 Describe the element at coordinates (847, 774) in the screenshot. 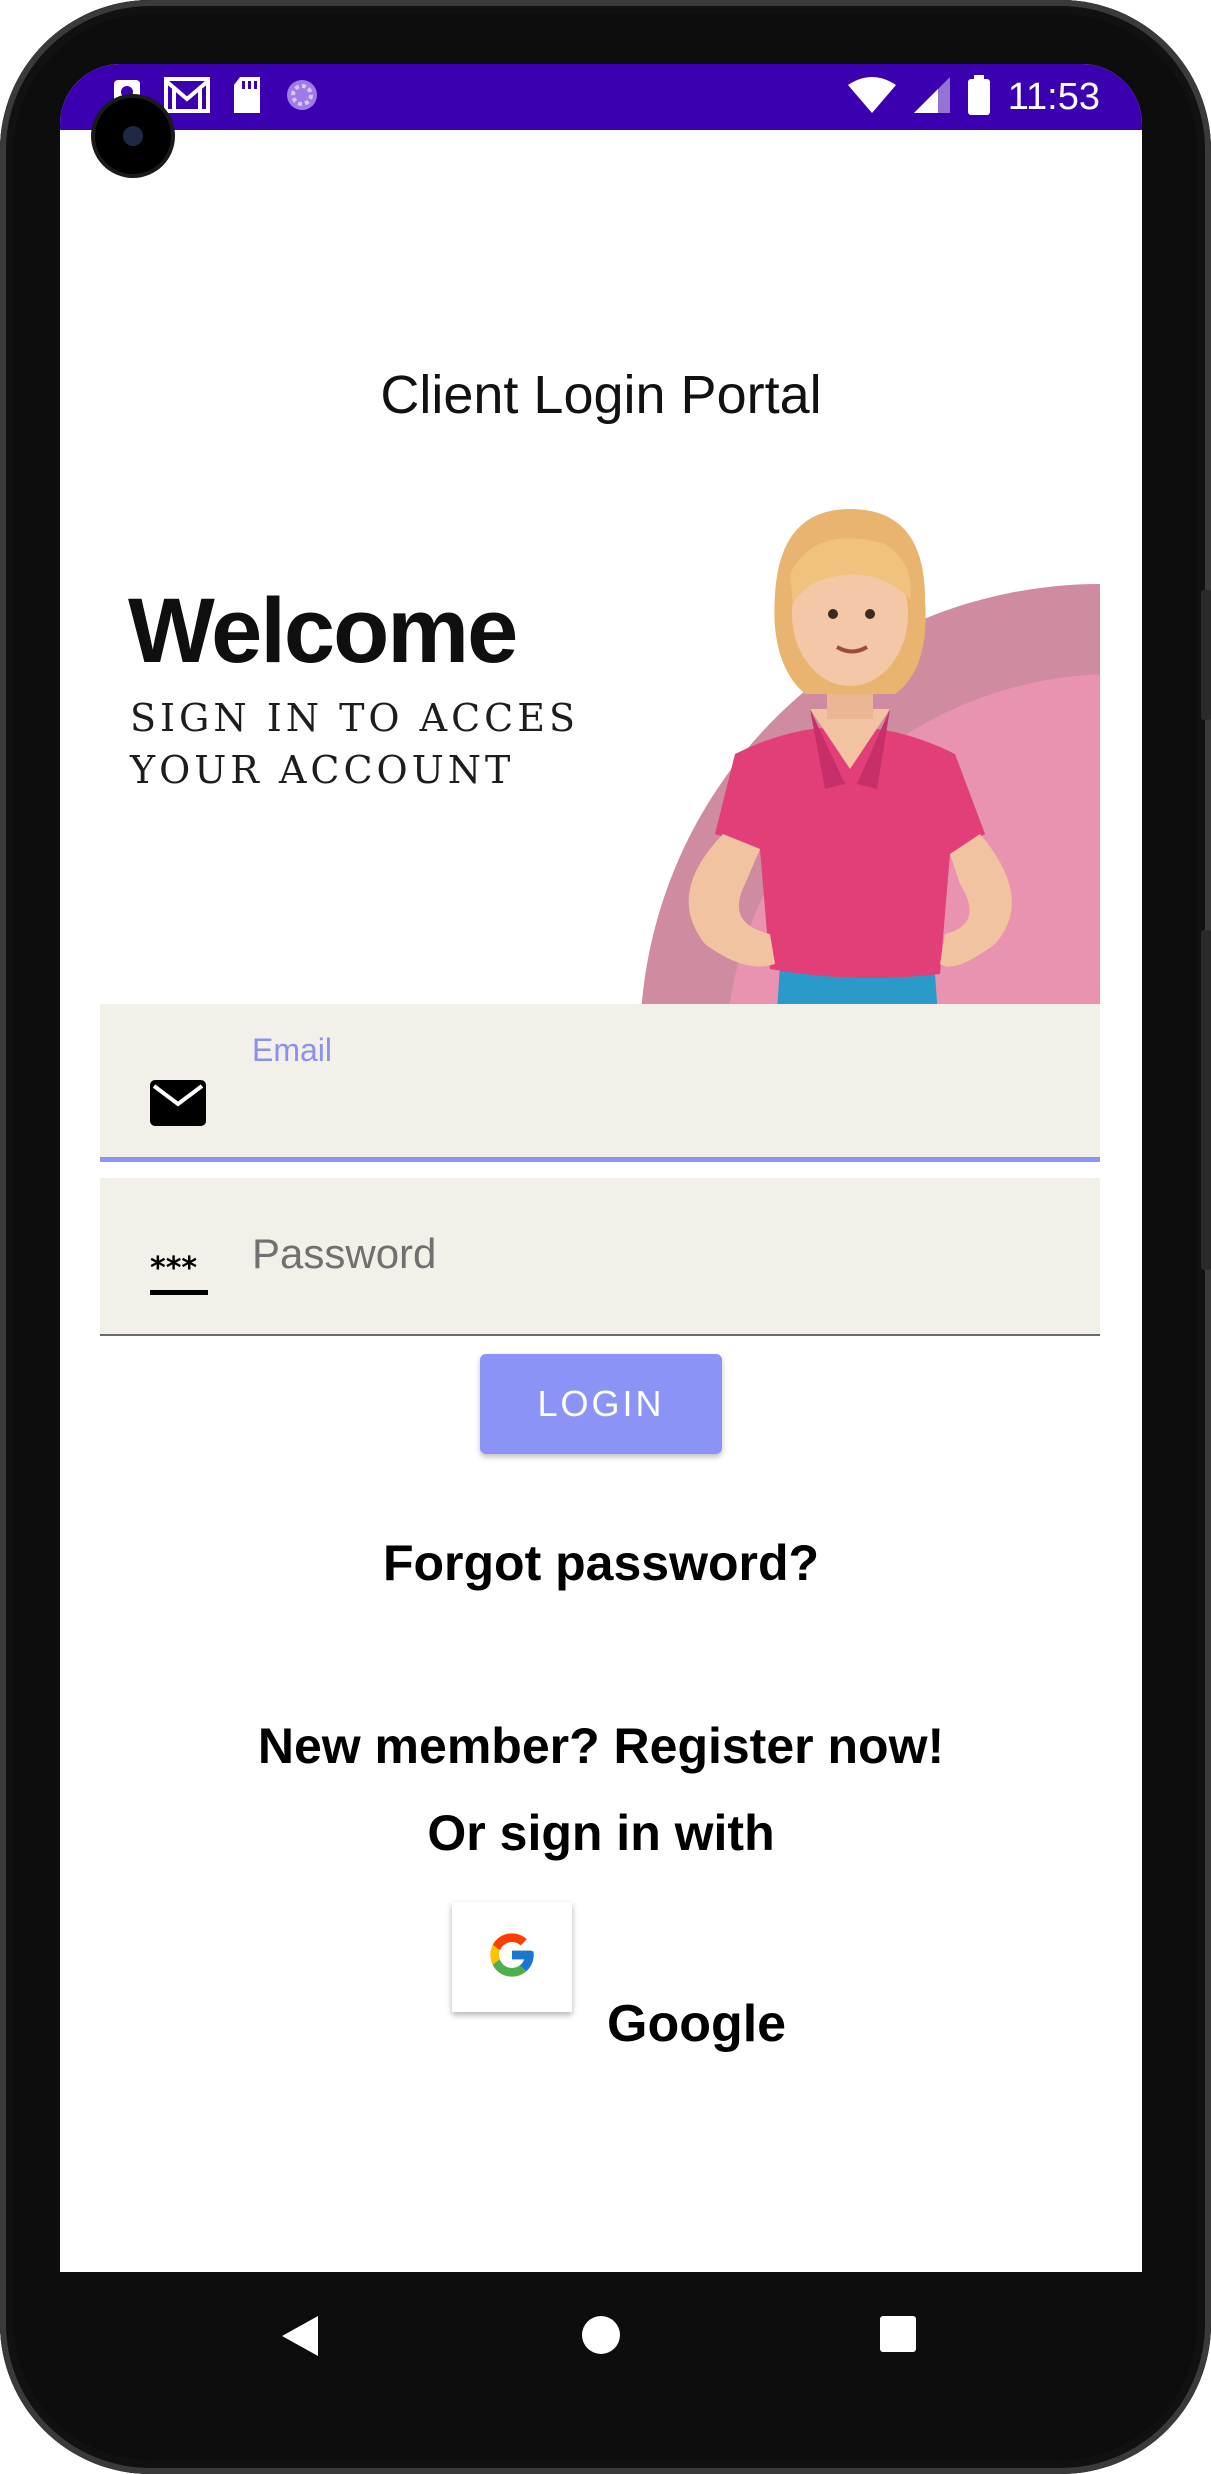

I see `welcome-illustration` at that location.